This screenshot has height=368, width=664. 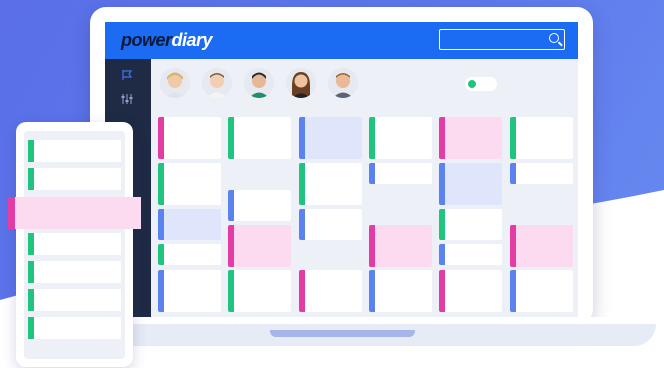 I want to click on phone-screen, so click(x=74, y=245).